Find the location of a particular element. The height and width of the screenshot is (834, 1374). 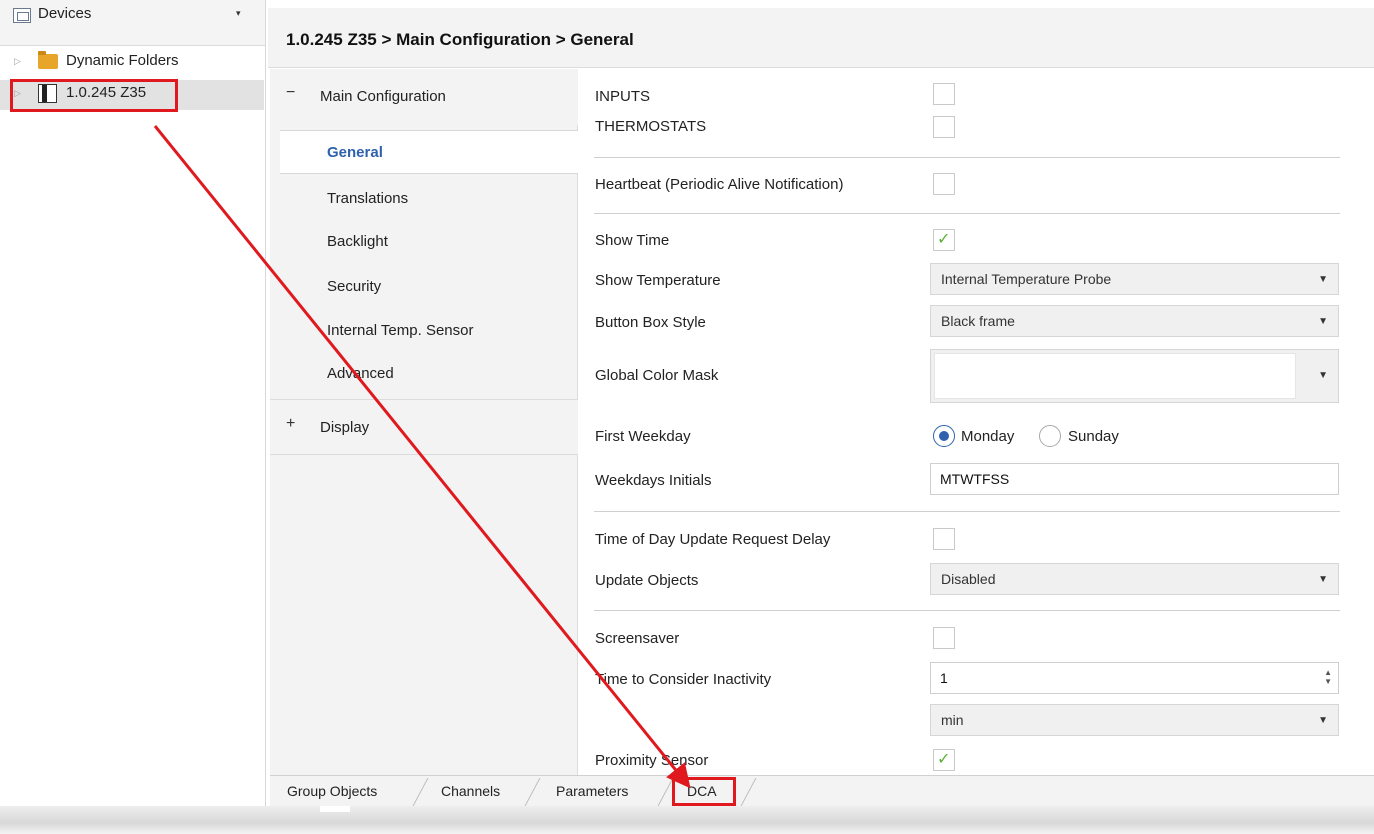

param-label: THERMOSTATS is located at coordinates (651, 126).